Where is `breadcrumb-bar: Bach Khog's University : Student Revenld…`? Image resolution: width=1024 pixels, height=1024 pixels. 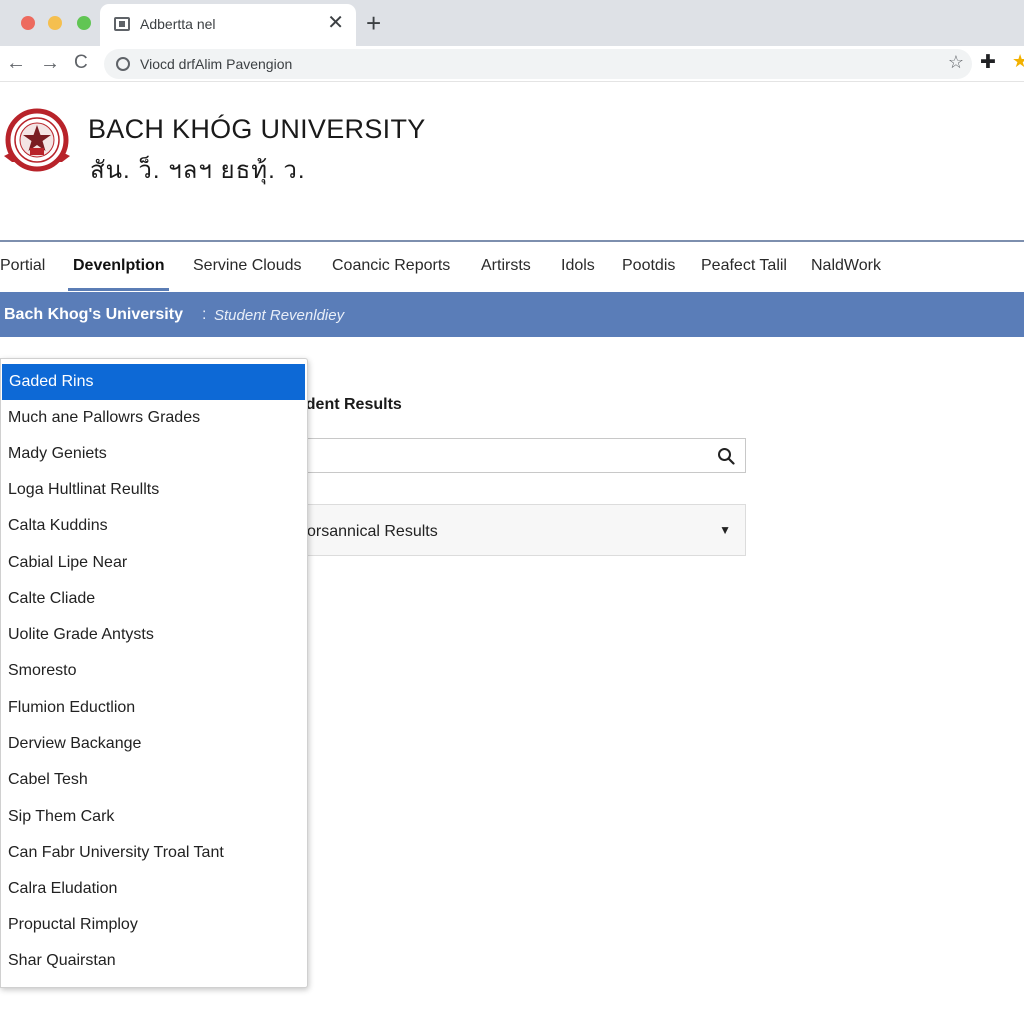 breadcrumb-bar: Bach Khog's University : Student Revenld… is located at coordinates (512, 314).